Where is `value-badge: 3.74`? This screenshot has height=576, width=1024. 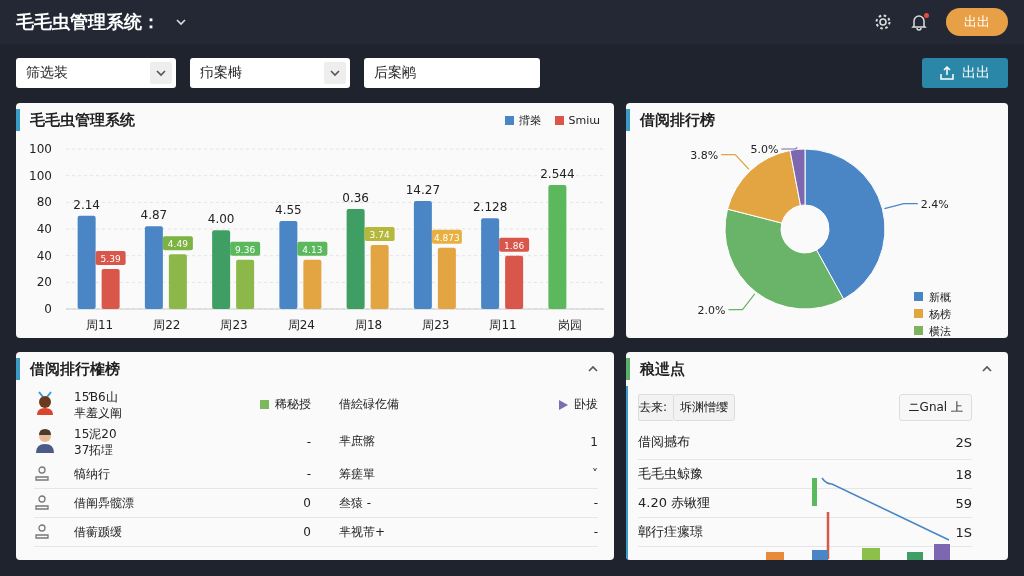
value-badge: 3.74 is located at coordinates (379, 234).